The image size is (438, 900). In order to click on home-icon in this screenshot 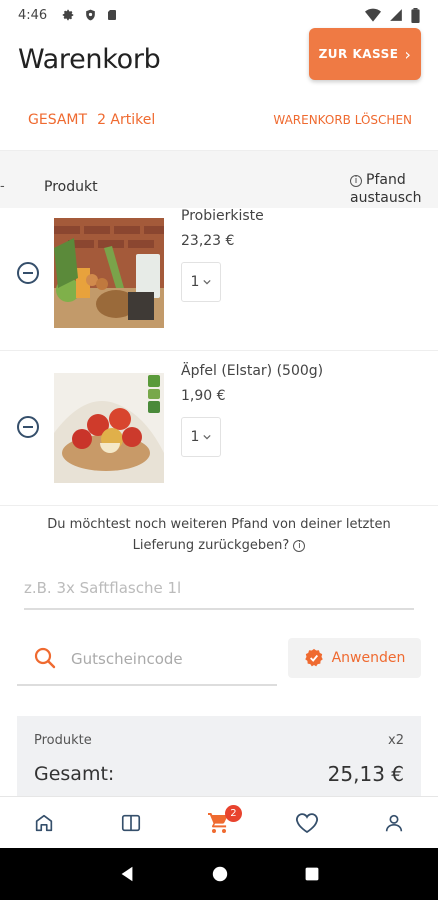, I will do `click(43, 822)`.